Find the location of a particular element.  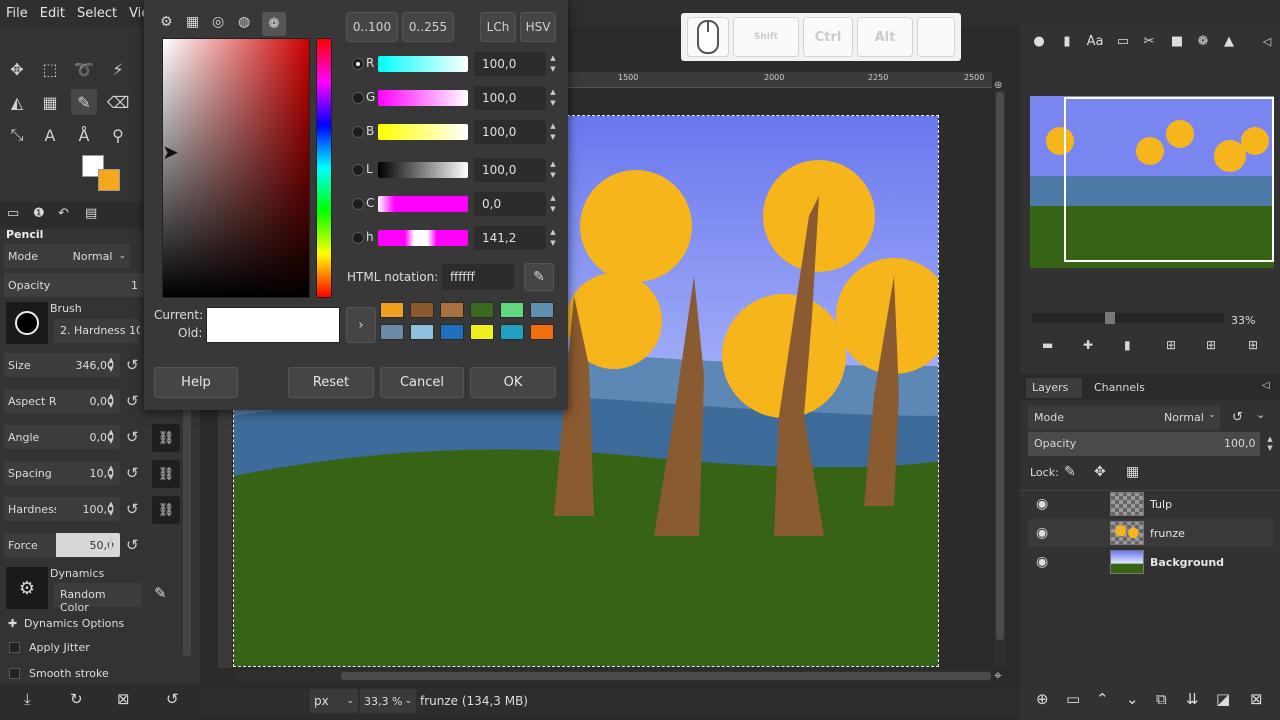

channel-b-value: 100,0 is located at coordinates (510, 132).